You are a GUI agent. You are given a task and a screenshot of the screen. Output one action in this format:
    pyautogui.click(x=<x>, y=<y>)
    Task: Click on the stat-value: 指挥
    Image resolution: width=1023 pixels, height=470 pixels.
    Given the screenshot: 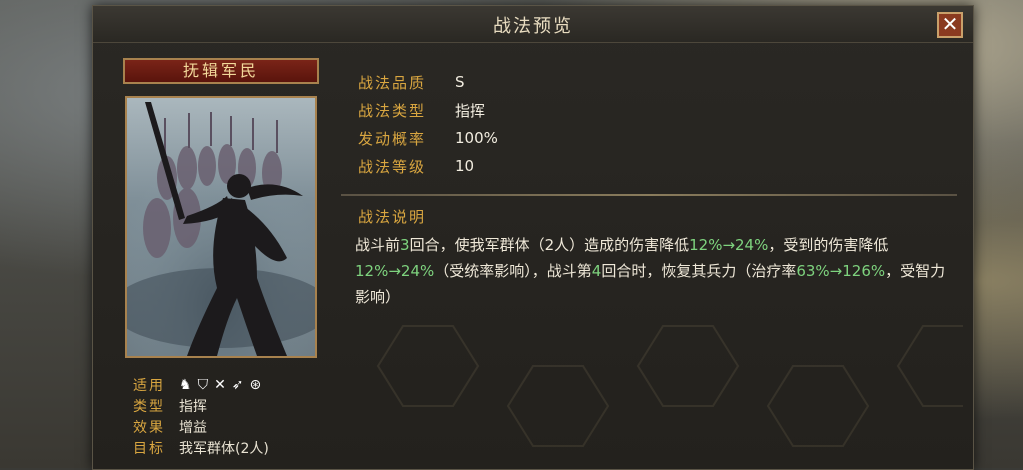 What is the action you would take?
    pyautogui.click(x=470, y=110)
    